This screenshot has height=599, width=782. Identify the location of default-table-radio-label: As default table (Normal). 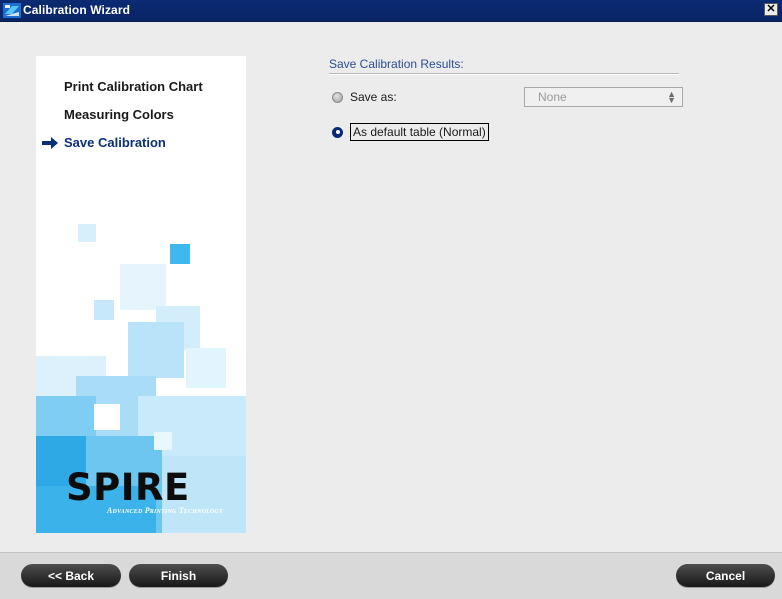
(419, 132).